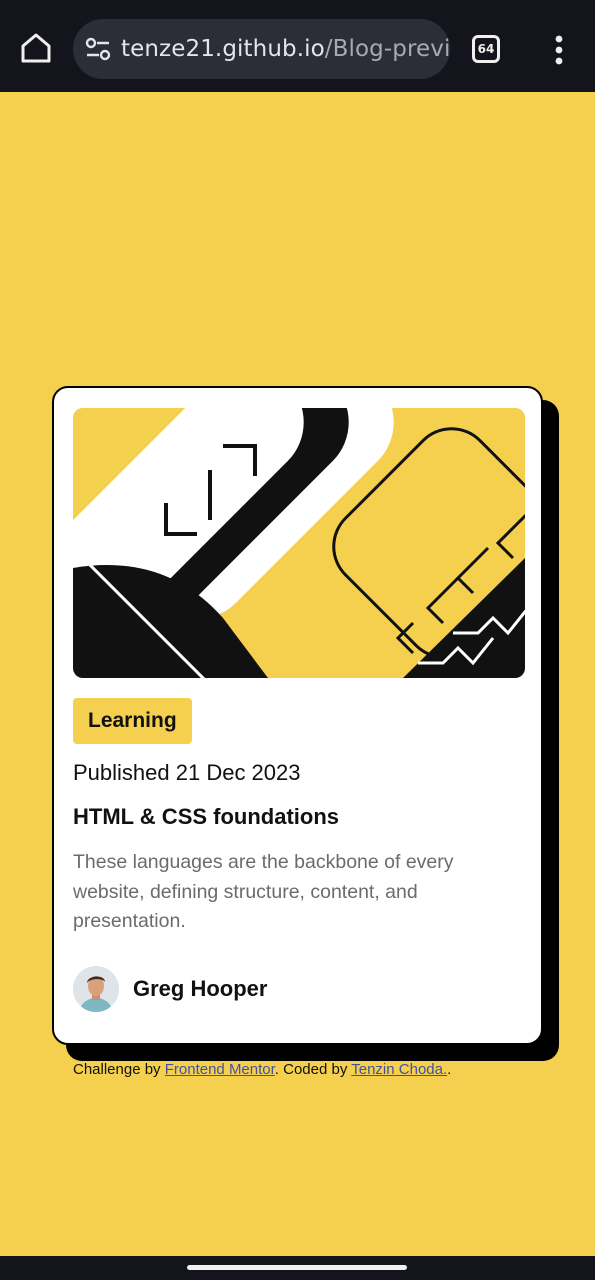 This screenshot has width=595, height=1280. What do you see at coordinates (36, 48) in the screenshot?
I see `home-icon` at bounding box center [36, 48].